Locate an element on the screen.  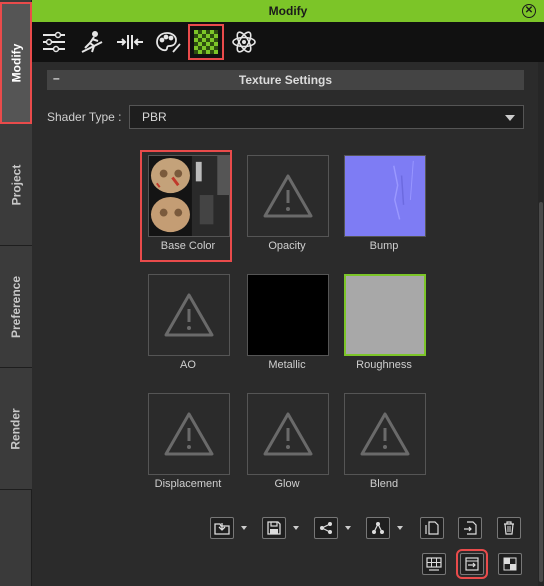
title-bar: Modify ✕ is located at coordinates (288, 11).